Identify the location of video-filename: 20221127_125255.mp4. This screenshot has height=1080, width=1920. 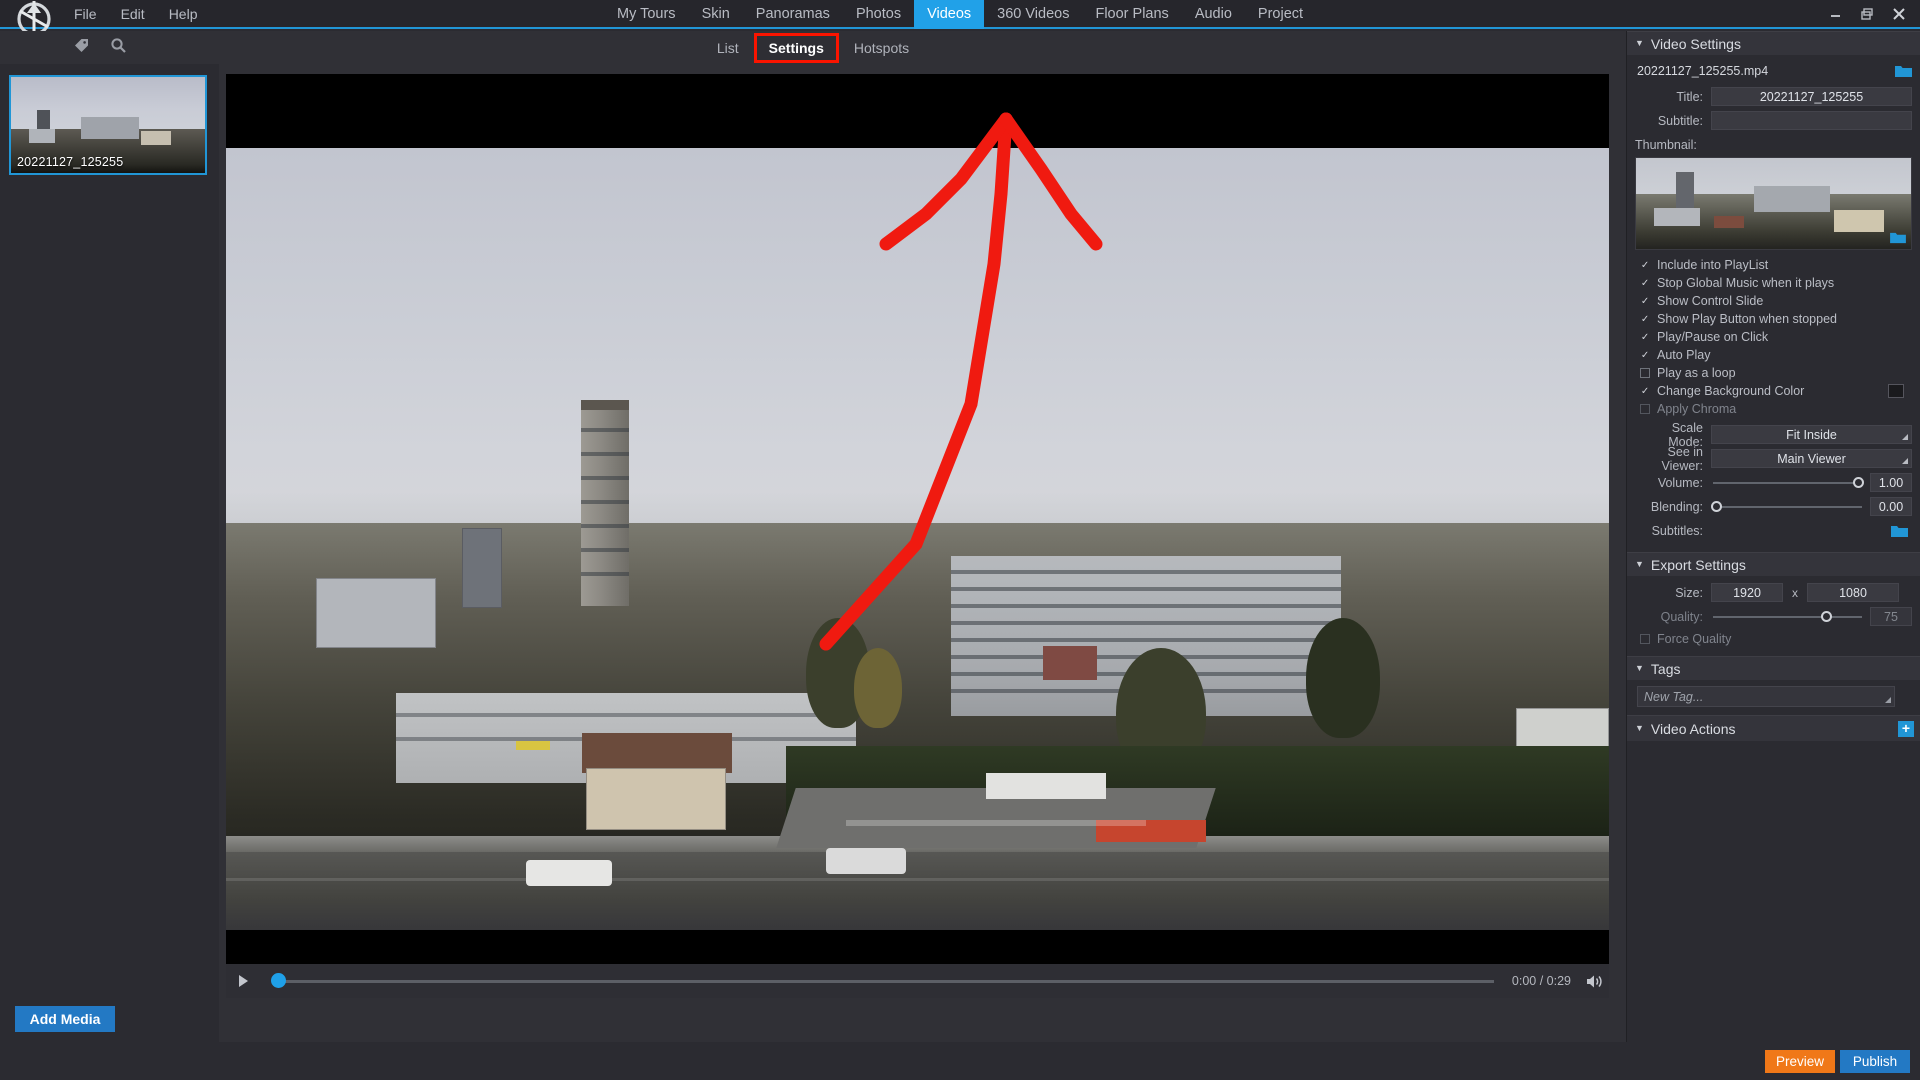
(1703, 71).